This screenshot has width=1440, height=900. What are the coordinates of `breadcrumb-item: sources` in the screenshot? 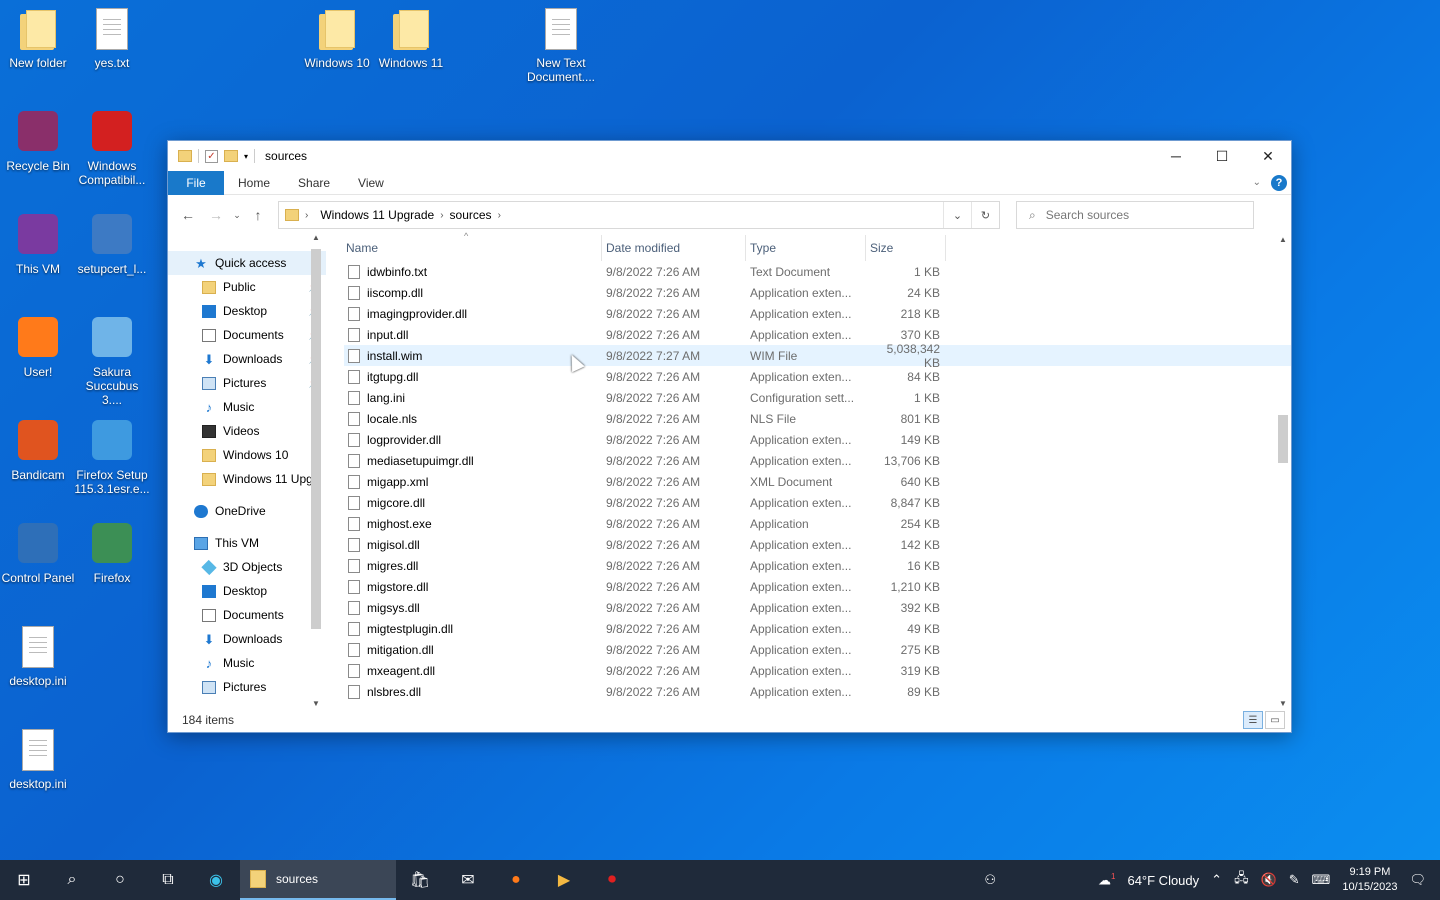 It's located at (471, 215).